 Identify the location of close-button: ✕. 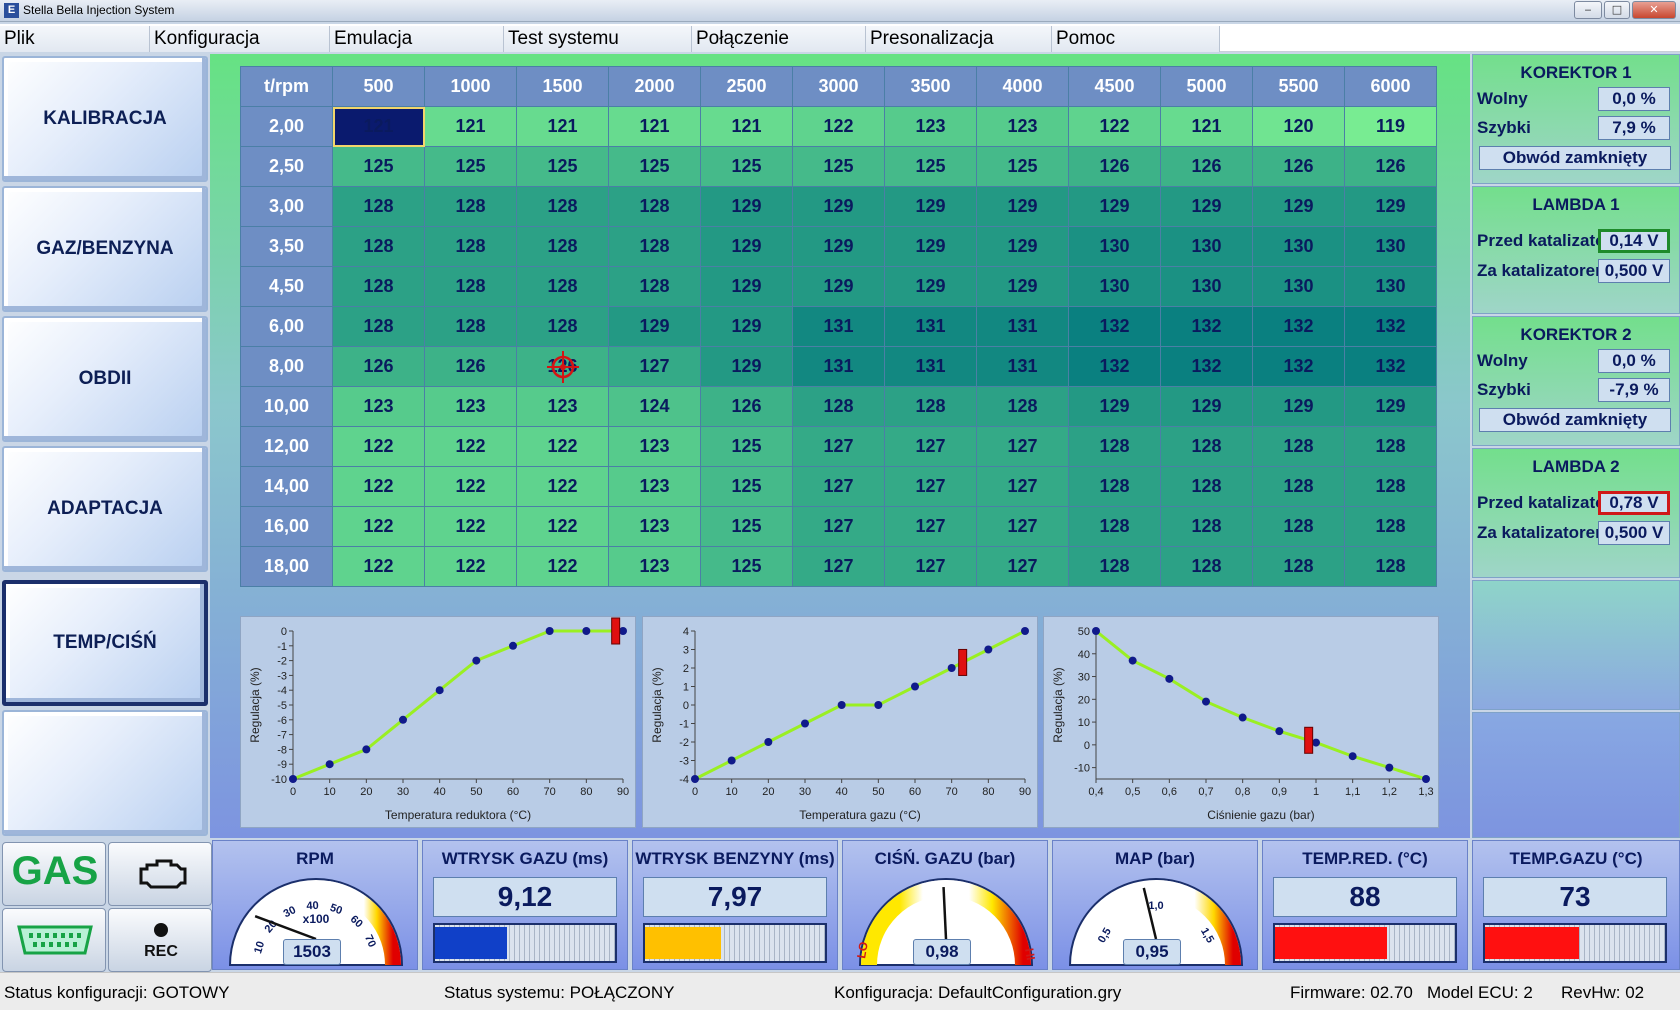
(1654, 10).